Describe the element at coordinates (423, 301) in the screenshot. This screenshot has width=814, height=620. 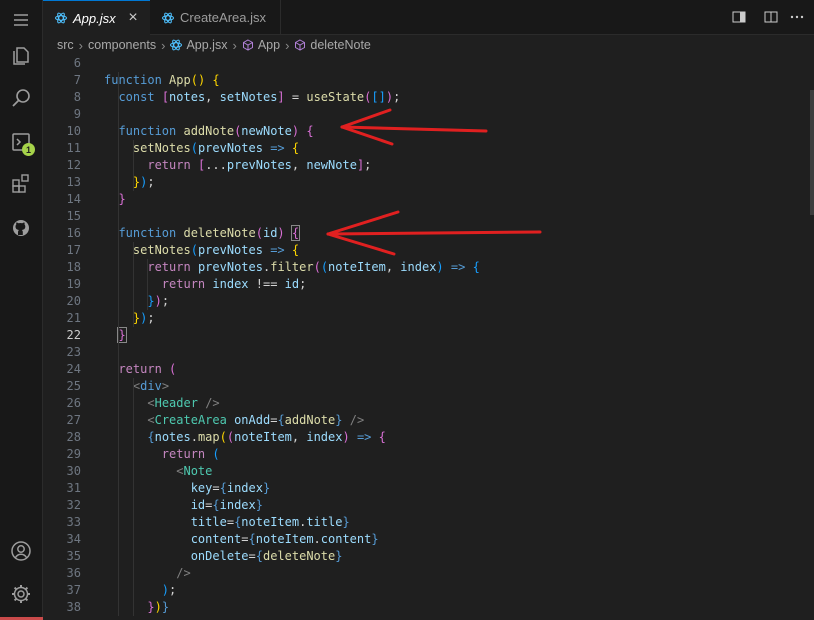
I see `code-line: 20 });` at that location.